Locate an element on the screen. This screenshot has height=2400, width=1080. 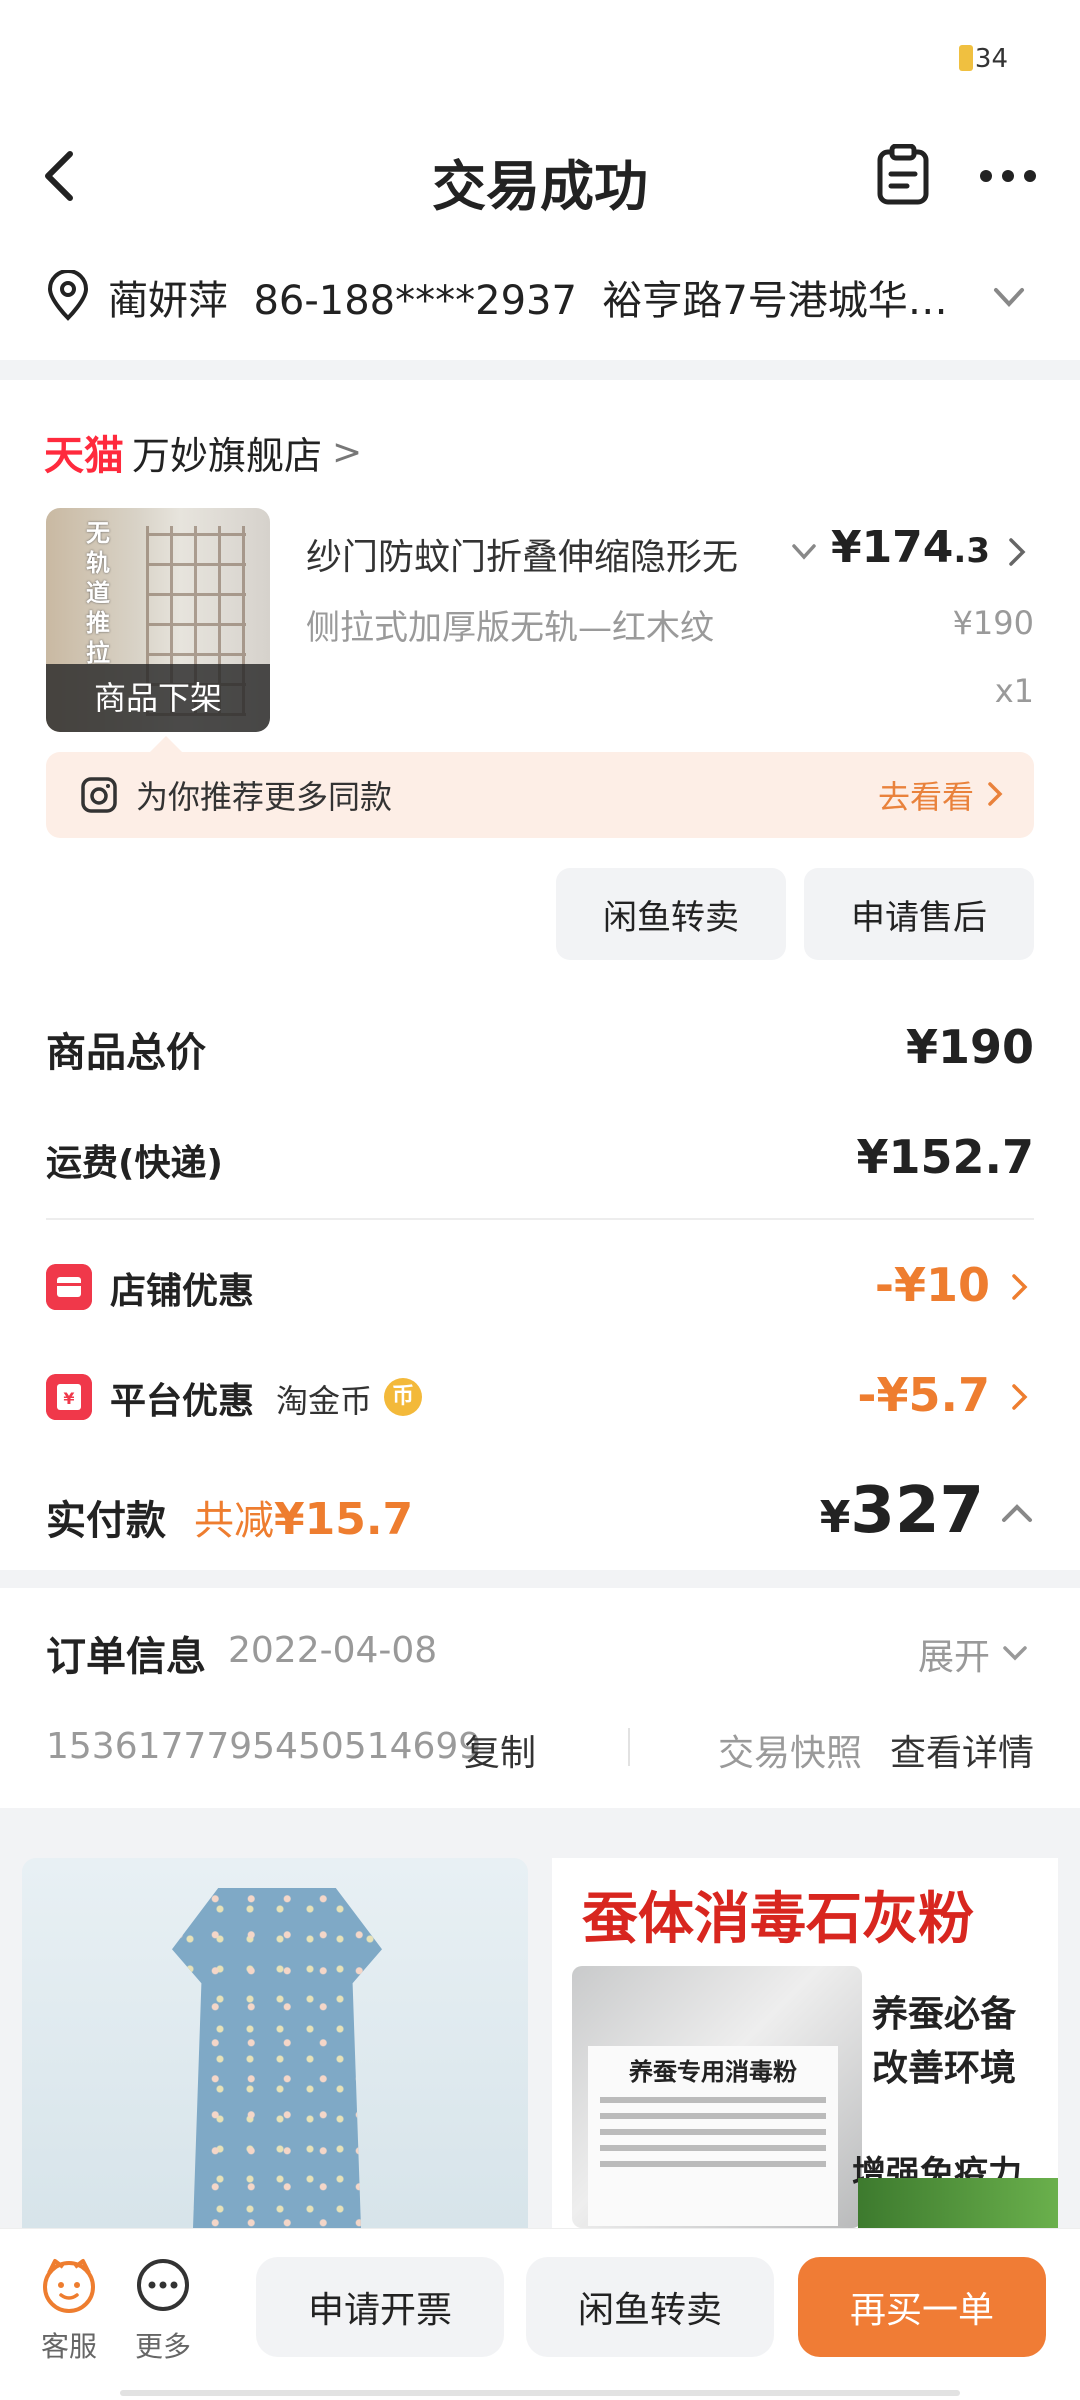
original-price: ¥190 is located at coordinates (993, 623).